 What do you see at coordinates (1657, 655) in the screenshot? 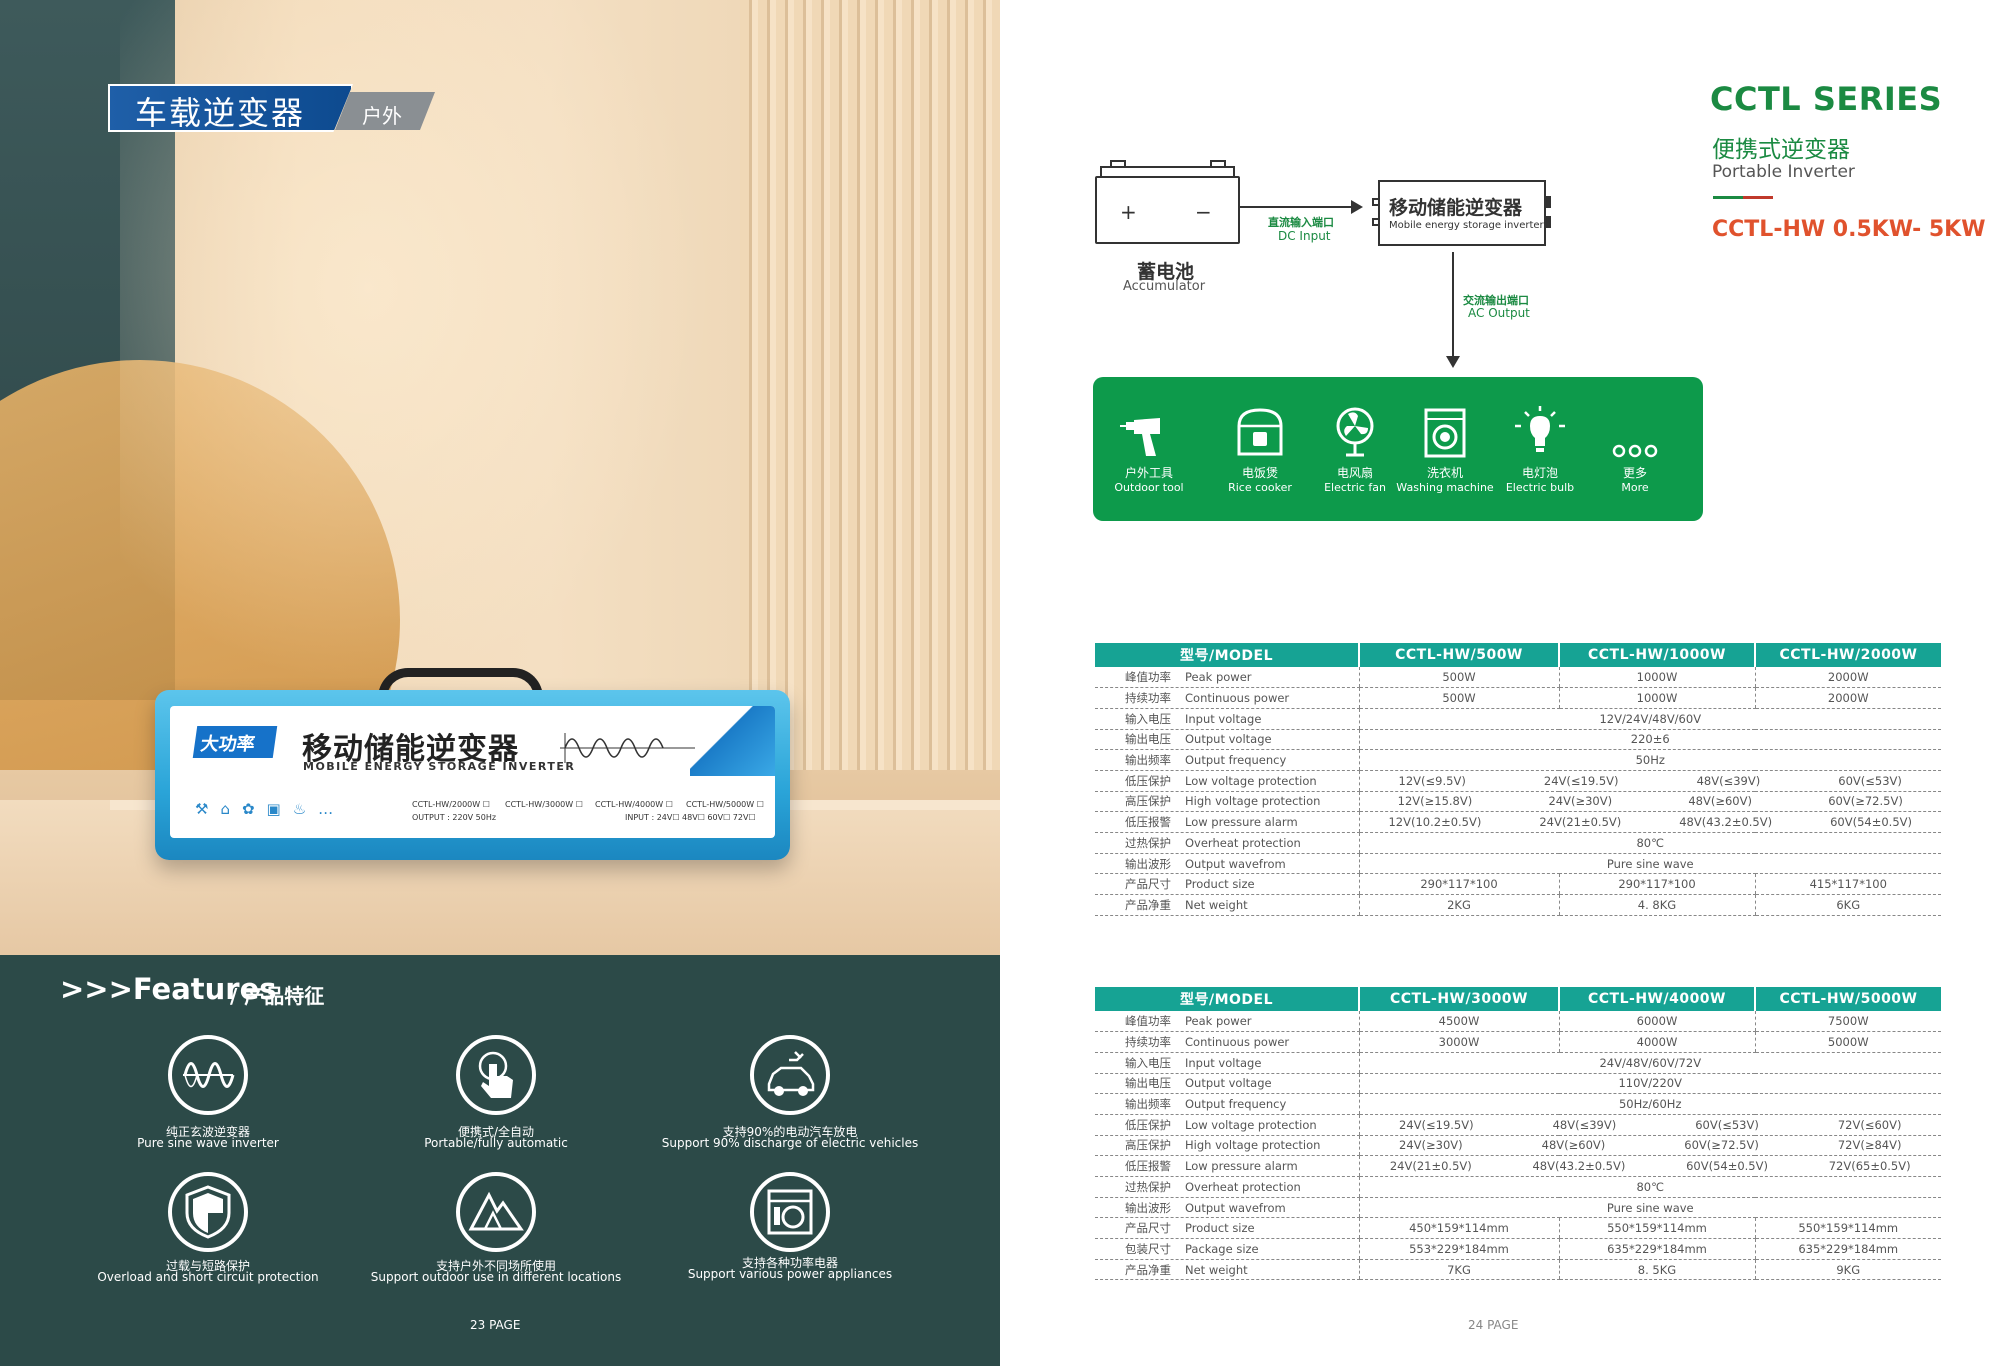
I see `header-1000w: CCTL-HW/1000W` at bounding box center [1657, 655].